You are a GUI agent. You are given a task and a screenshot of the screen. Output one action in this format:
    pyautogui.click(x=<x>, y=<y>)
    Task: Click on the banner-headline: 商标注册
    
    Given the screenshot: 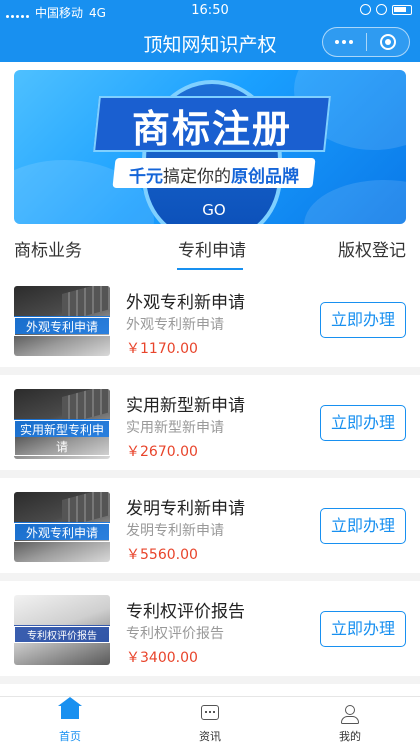 What is the action you would take?
    pyautogui.click(x=211, y=129)
    